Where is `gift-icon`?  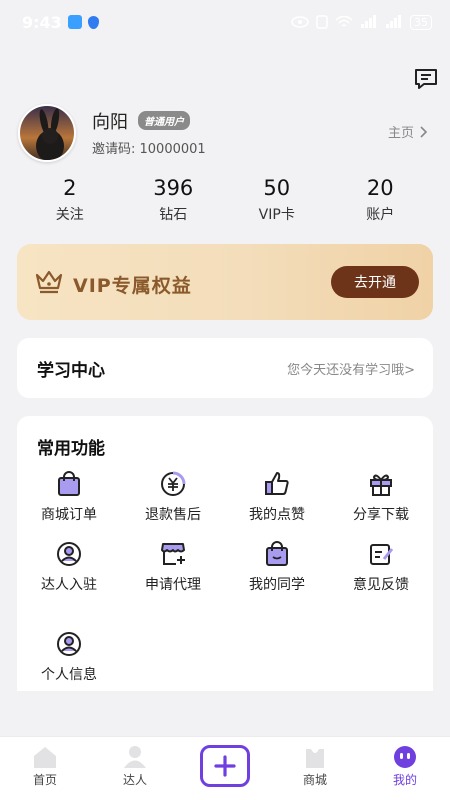
gift-icon is located at coordinates (381, 485).